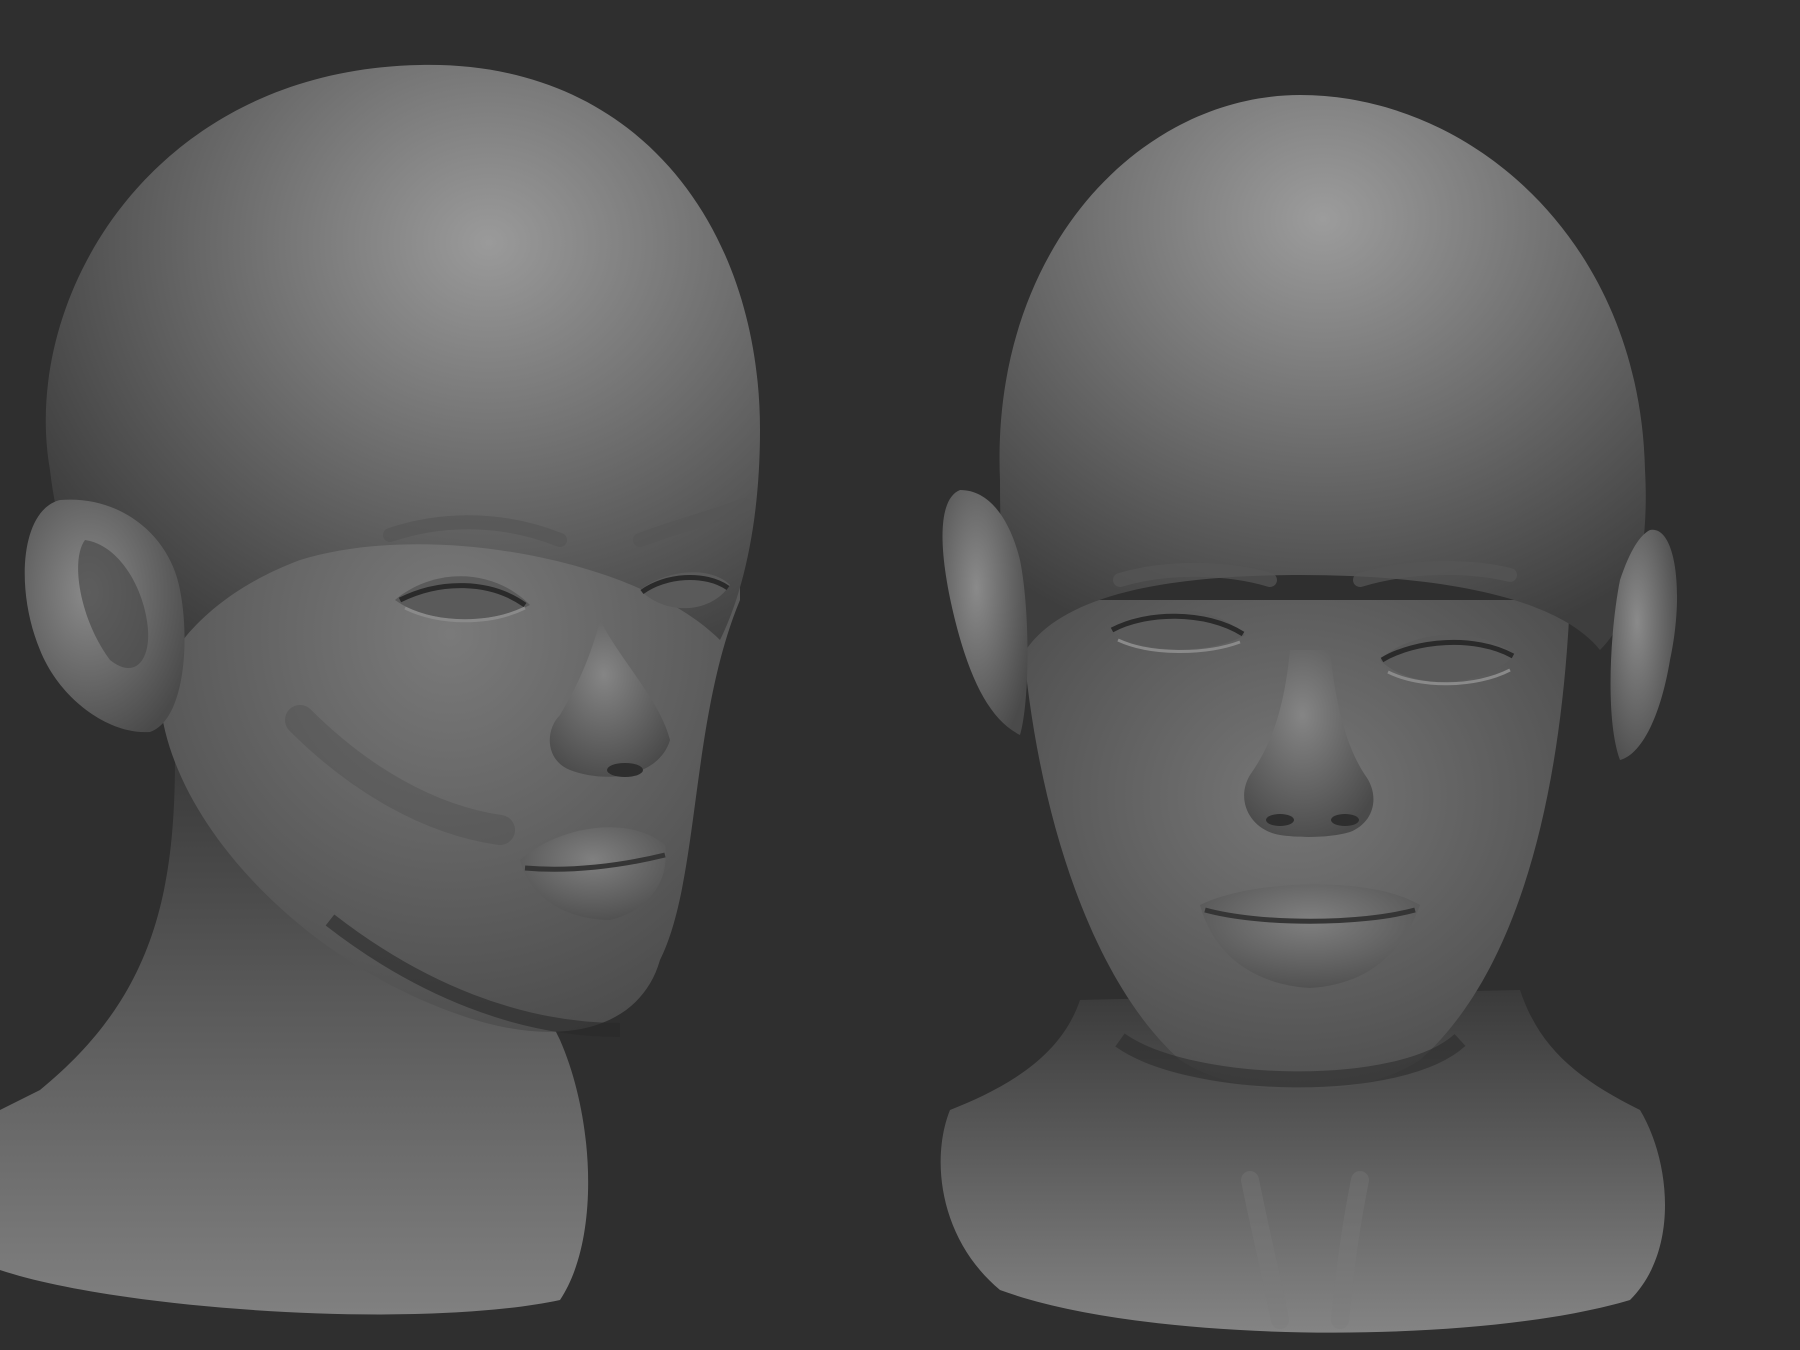 Image resolution: width=1800 pixels, height=1350 pixels. What do you see at coordinates (1280, 820) in the screenshot?
I see `nostril-right-a` at bounding box center [1280, 820].